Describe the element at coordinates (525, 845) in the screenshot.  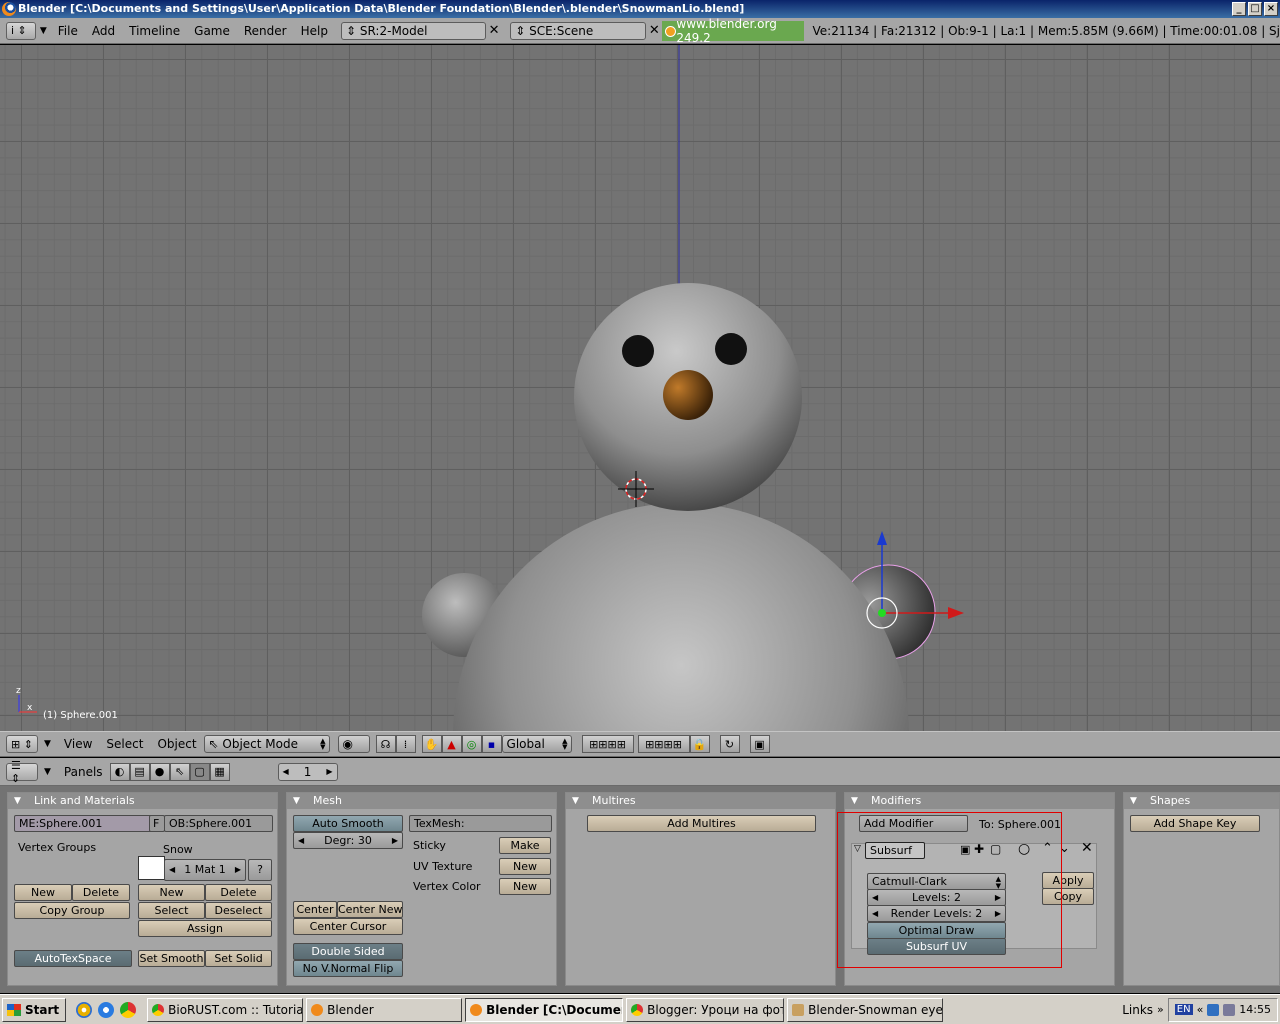
I see `sticky-make-button: Make` at that location.